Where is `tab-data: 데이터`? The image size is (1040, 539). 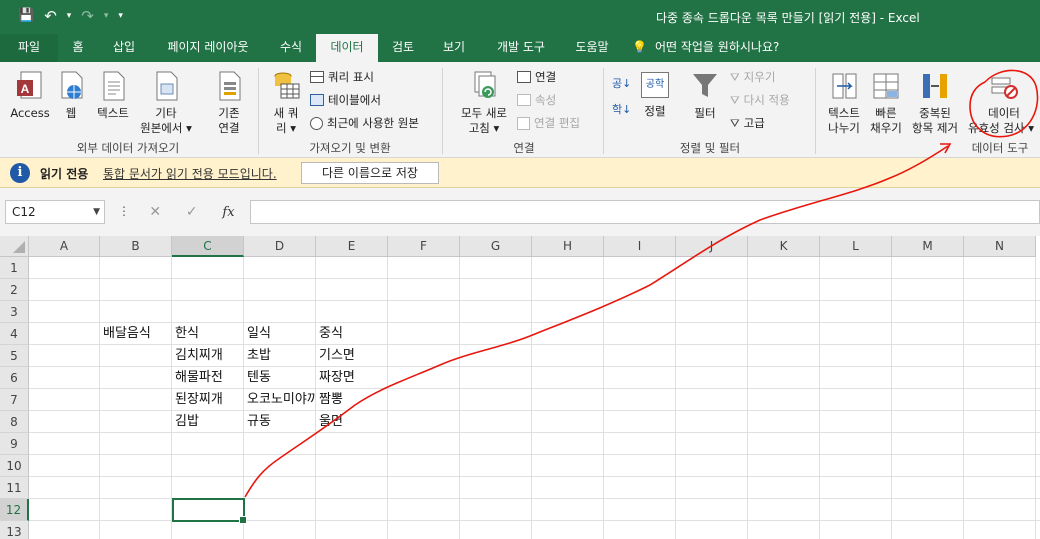 tab-data: 데이터 is located at coordinates (347, 48).